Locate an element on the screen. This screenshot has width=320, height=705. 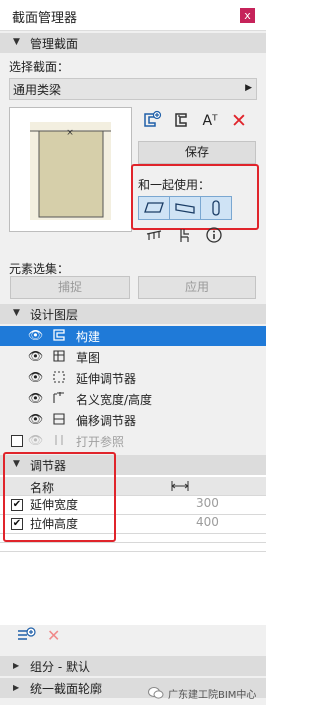
width-arrows-icon is located at coordinates (180, 486).